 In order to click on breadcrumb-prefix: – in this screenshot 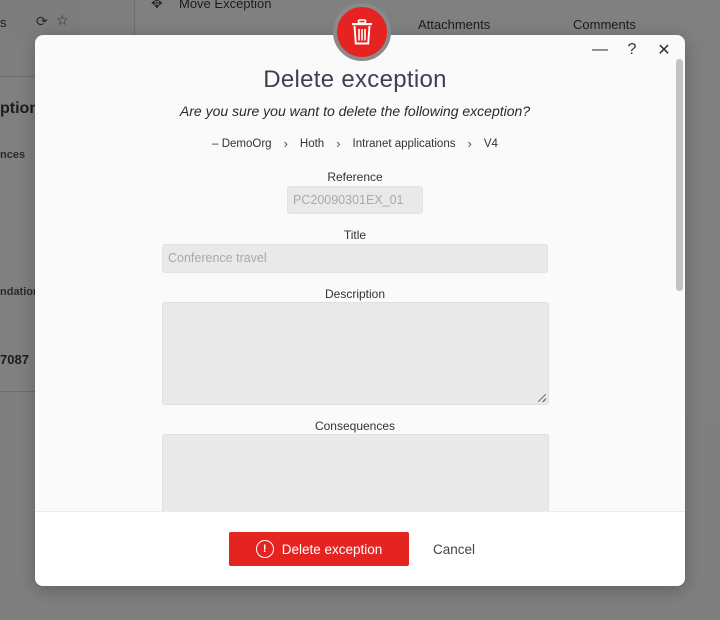, I will do `click(215, 143)`.